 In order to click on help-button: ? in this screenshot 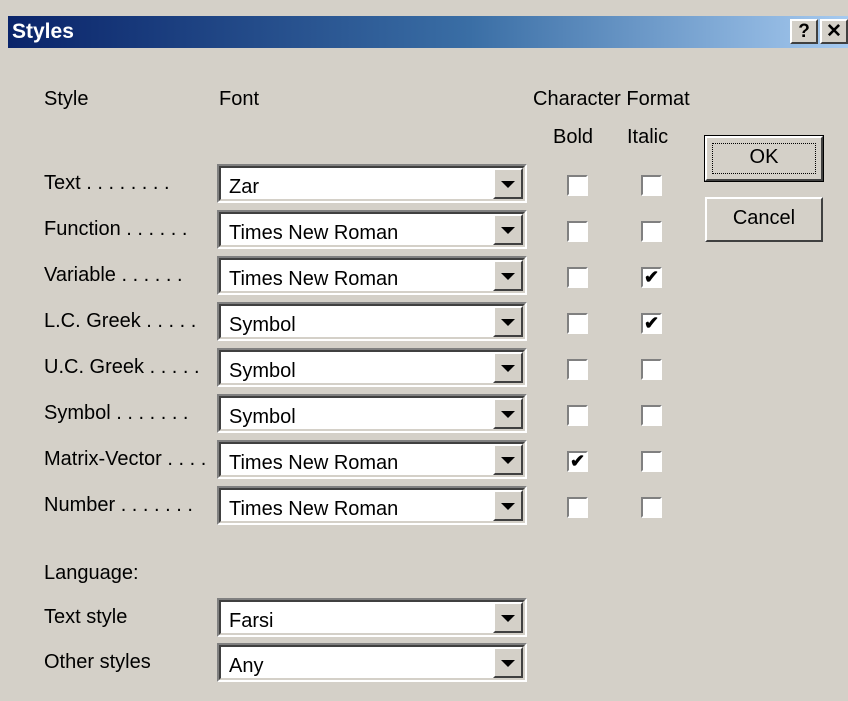, I will do `click(804, 31)`.